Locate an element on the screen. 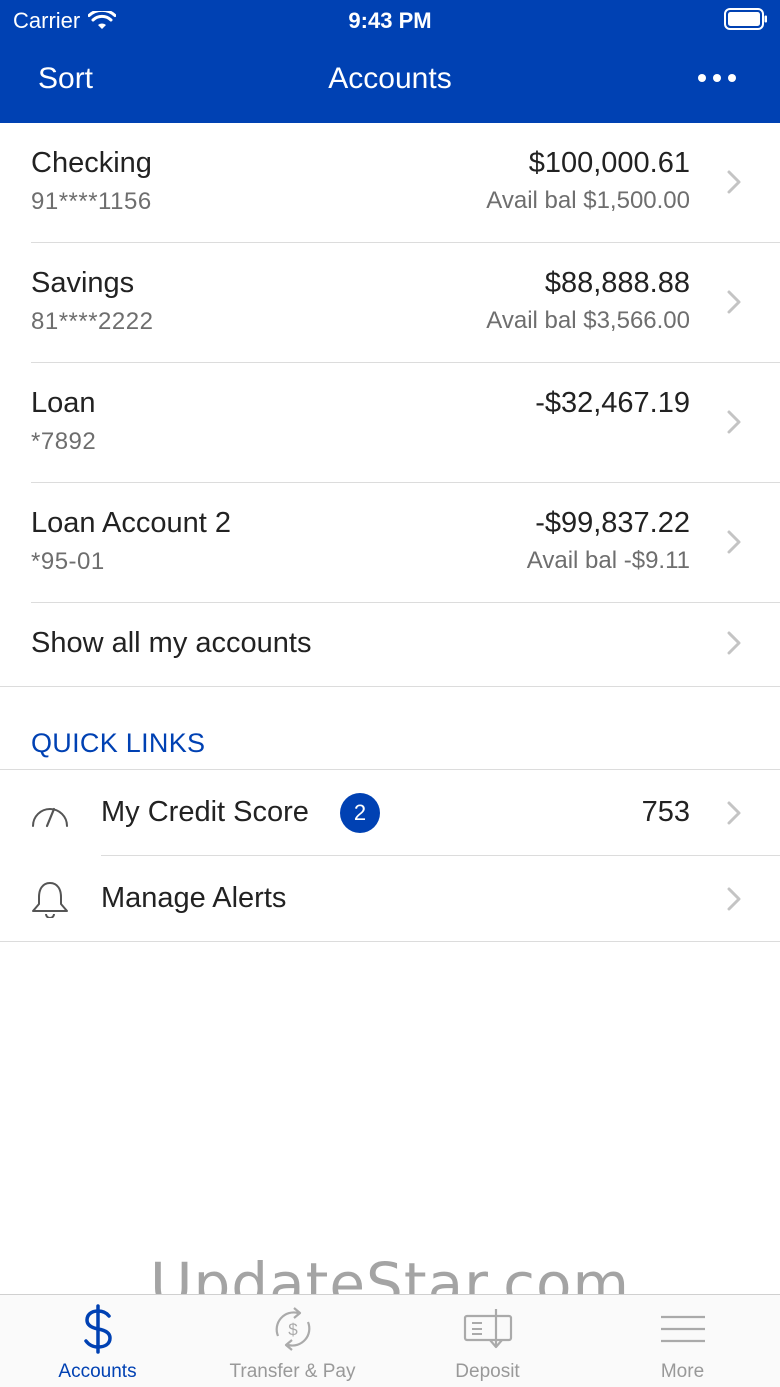 The height and width of the screenshot is (1387, 780). notification-badge: 2 is located at coordinates (360, 813).